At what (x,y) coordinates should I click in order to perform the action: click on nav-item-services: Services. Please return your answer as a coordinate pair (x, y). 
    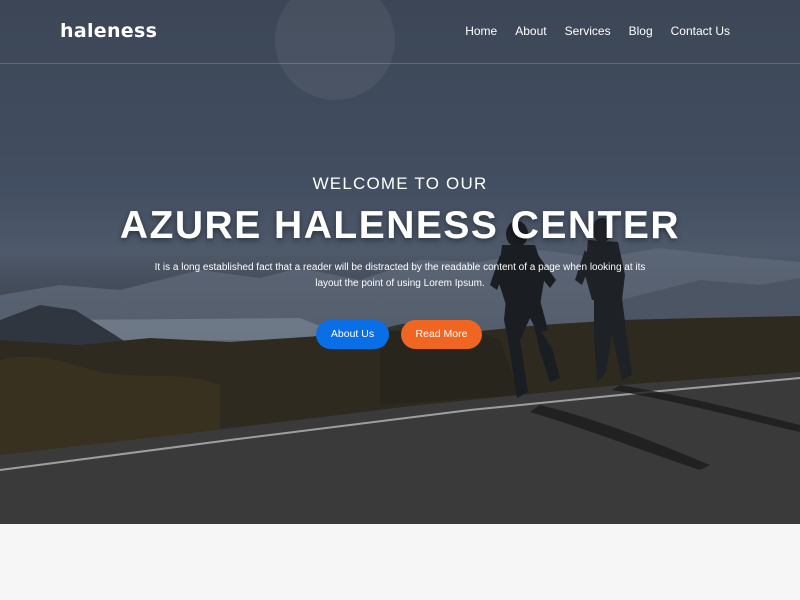
    Looking at the image, I should click on (588, 31).